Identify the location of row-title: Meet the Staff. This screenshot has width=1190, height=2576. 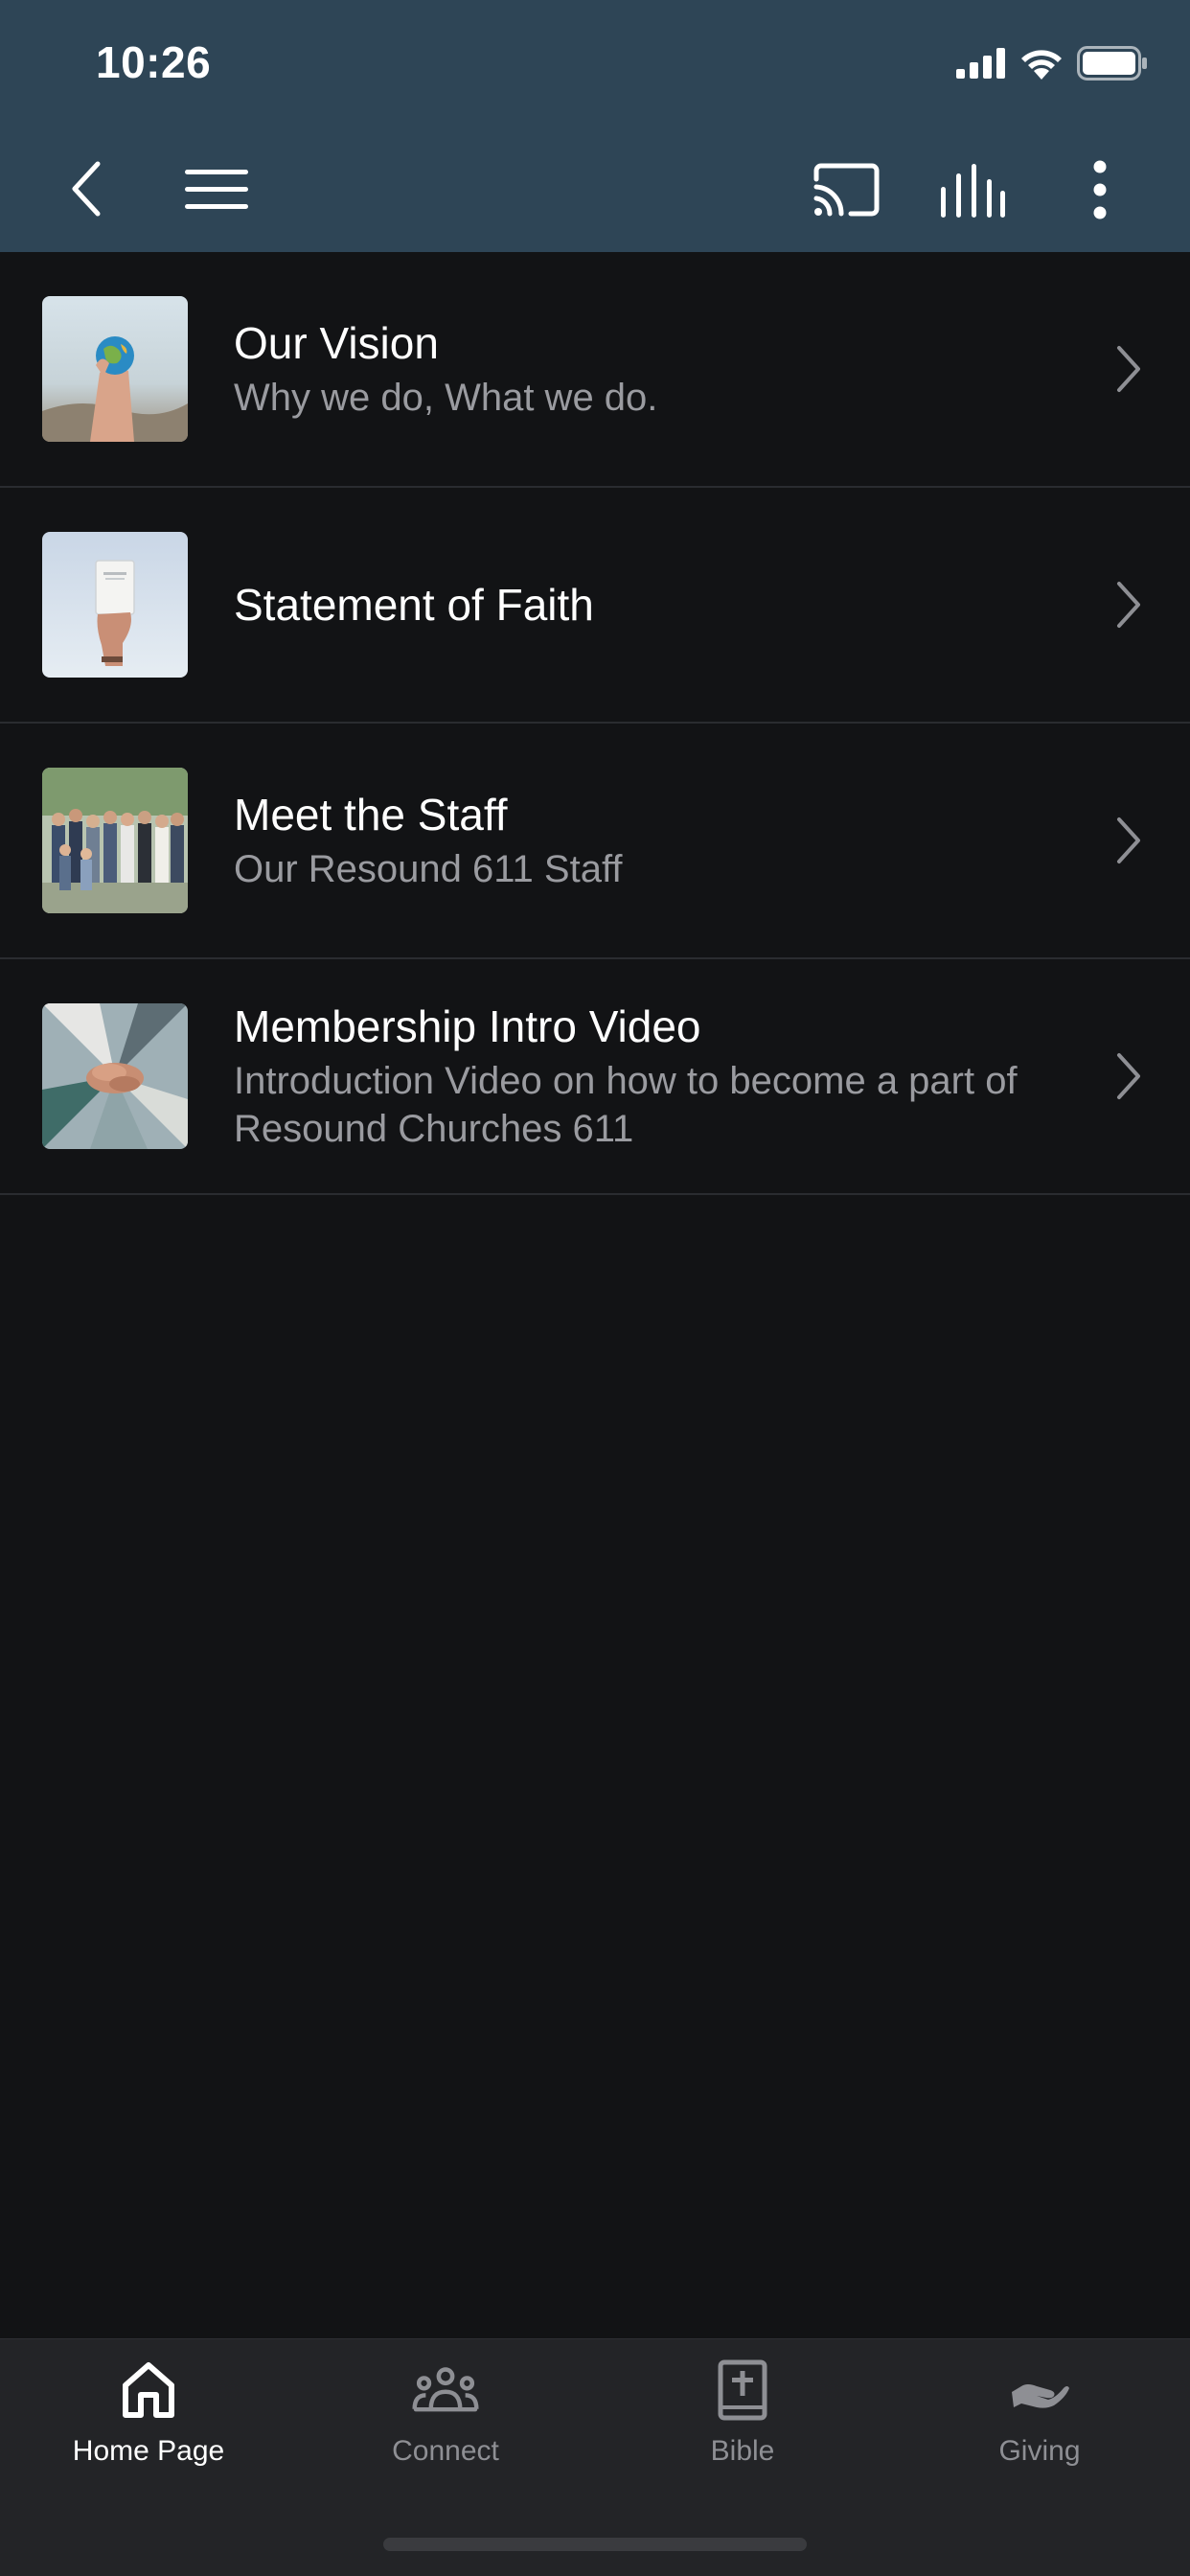
(371, 815).